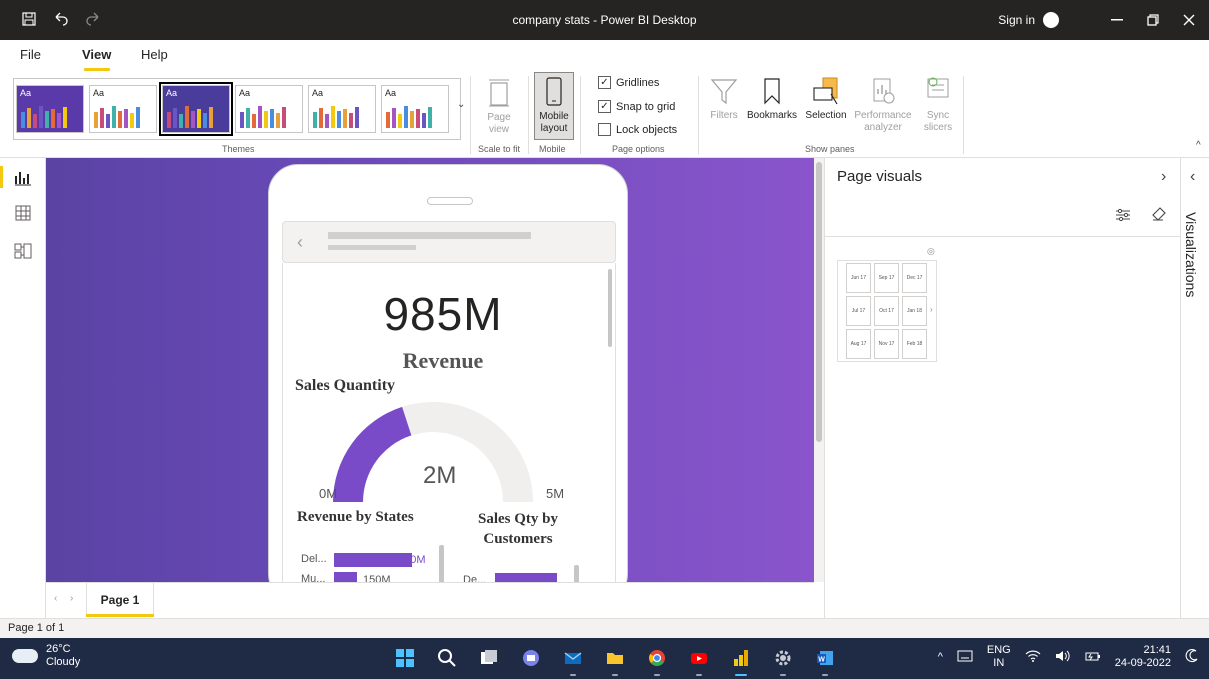 This screenshot has height=679, width=1209. Describe the element at coordinates (938, 105) in the screenshot. I see `sync-slicers-button: Sync slicers` at that location.